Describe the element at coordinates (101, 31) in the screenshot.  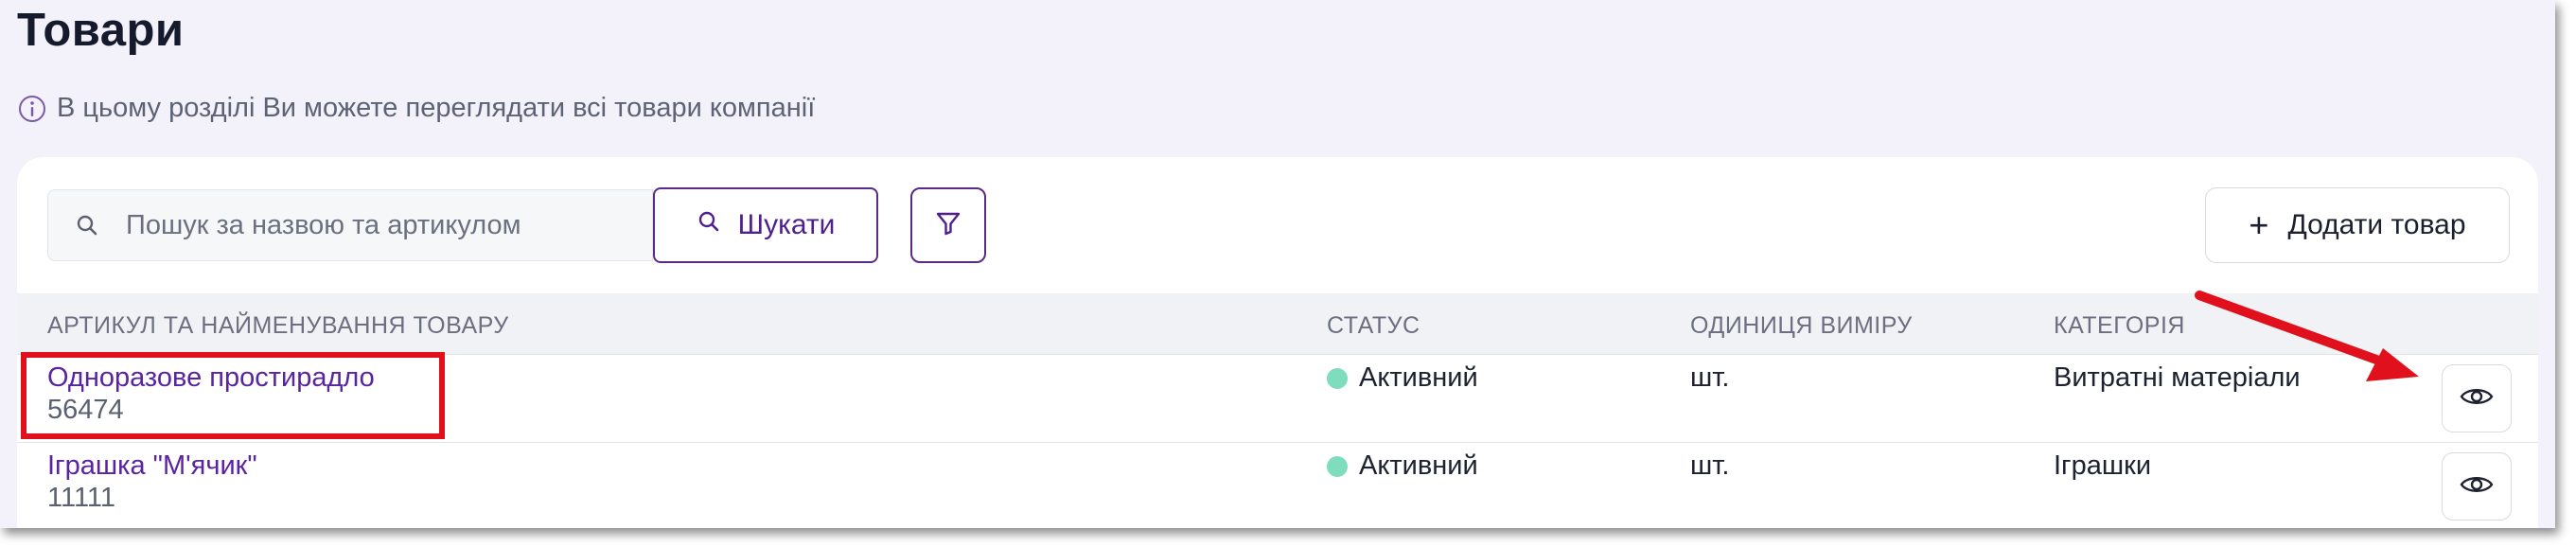
I see `page-title: Товари` at that location.